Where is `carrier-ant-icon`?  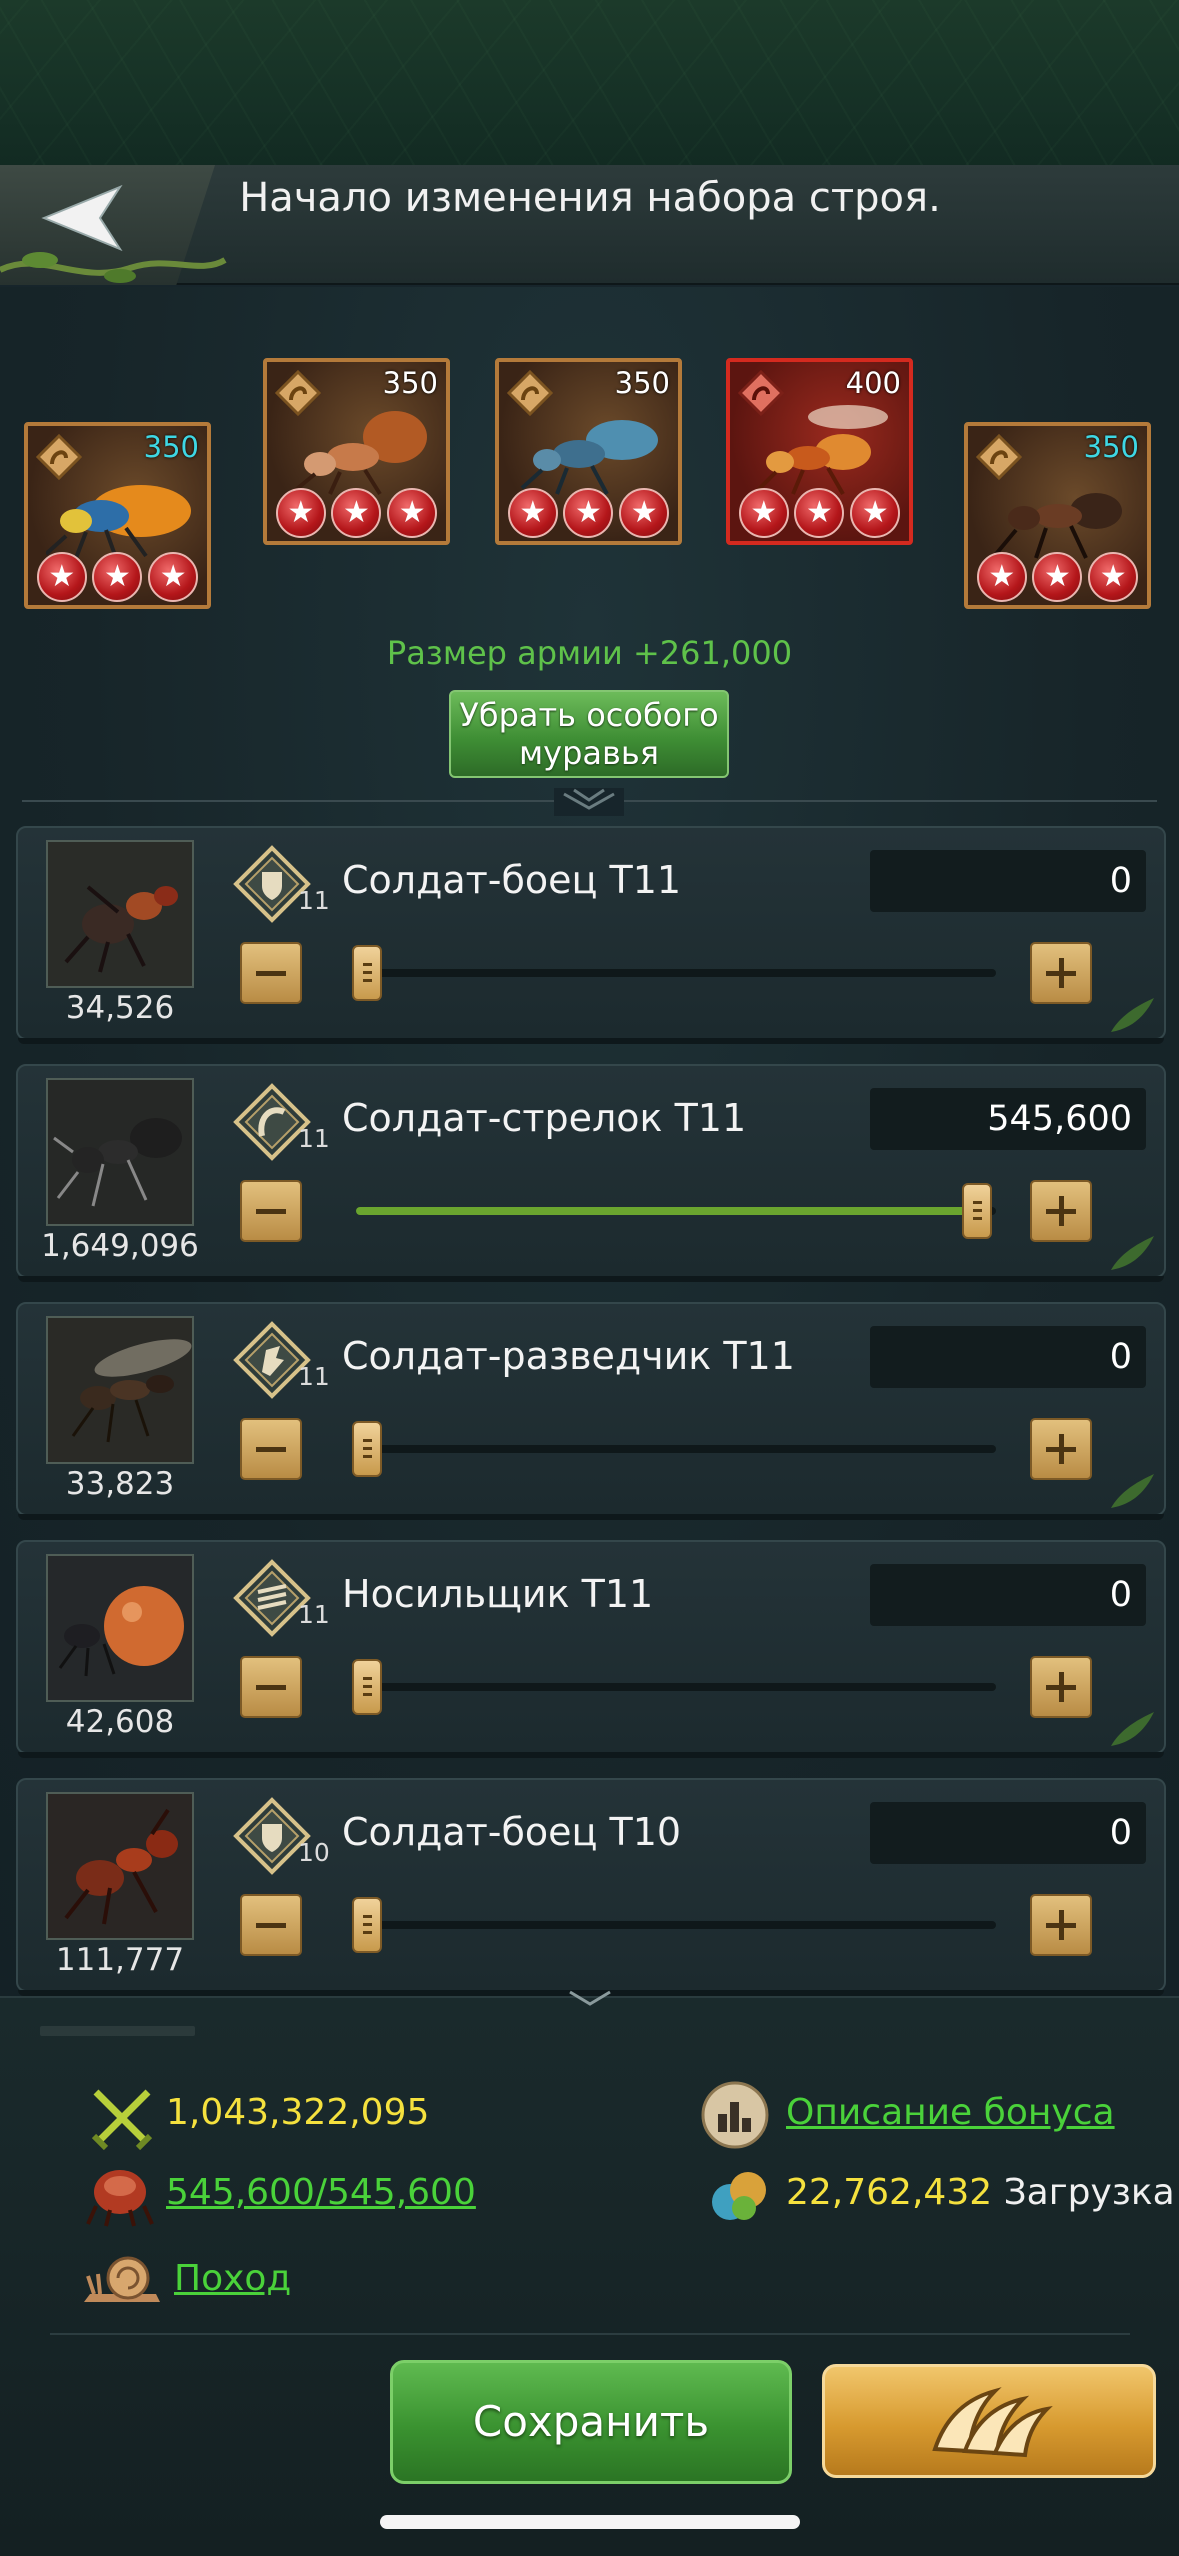 carrier-ant-icon is located at coordinates (120, 1628).